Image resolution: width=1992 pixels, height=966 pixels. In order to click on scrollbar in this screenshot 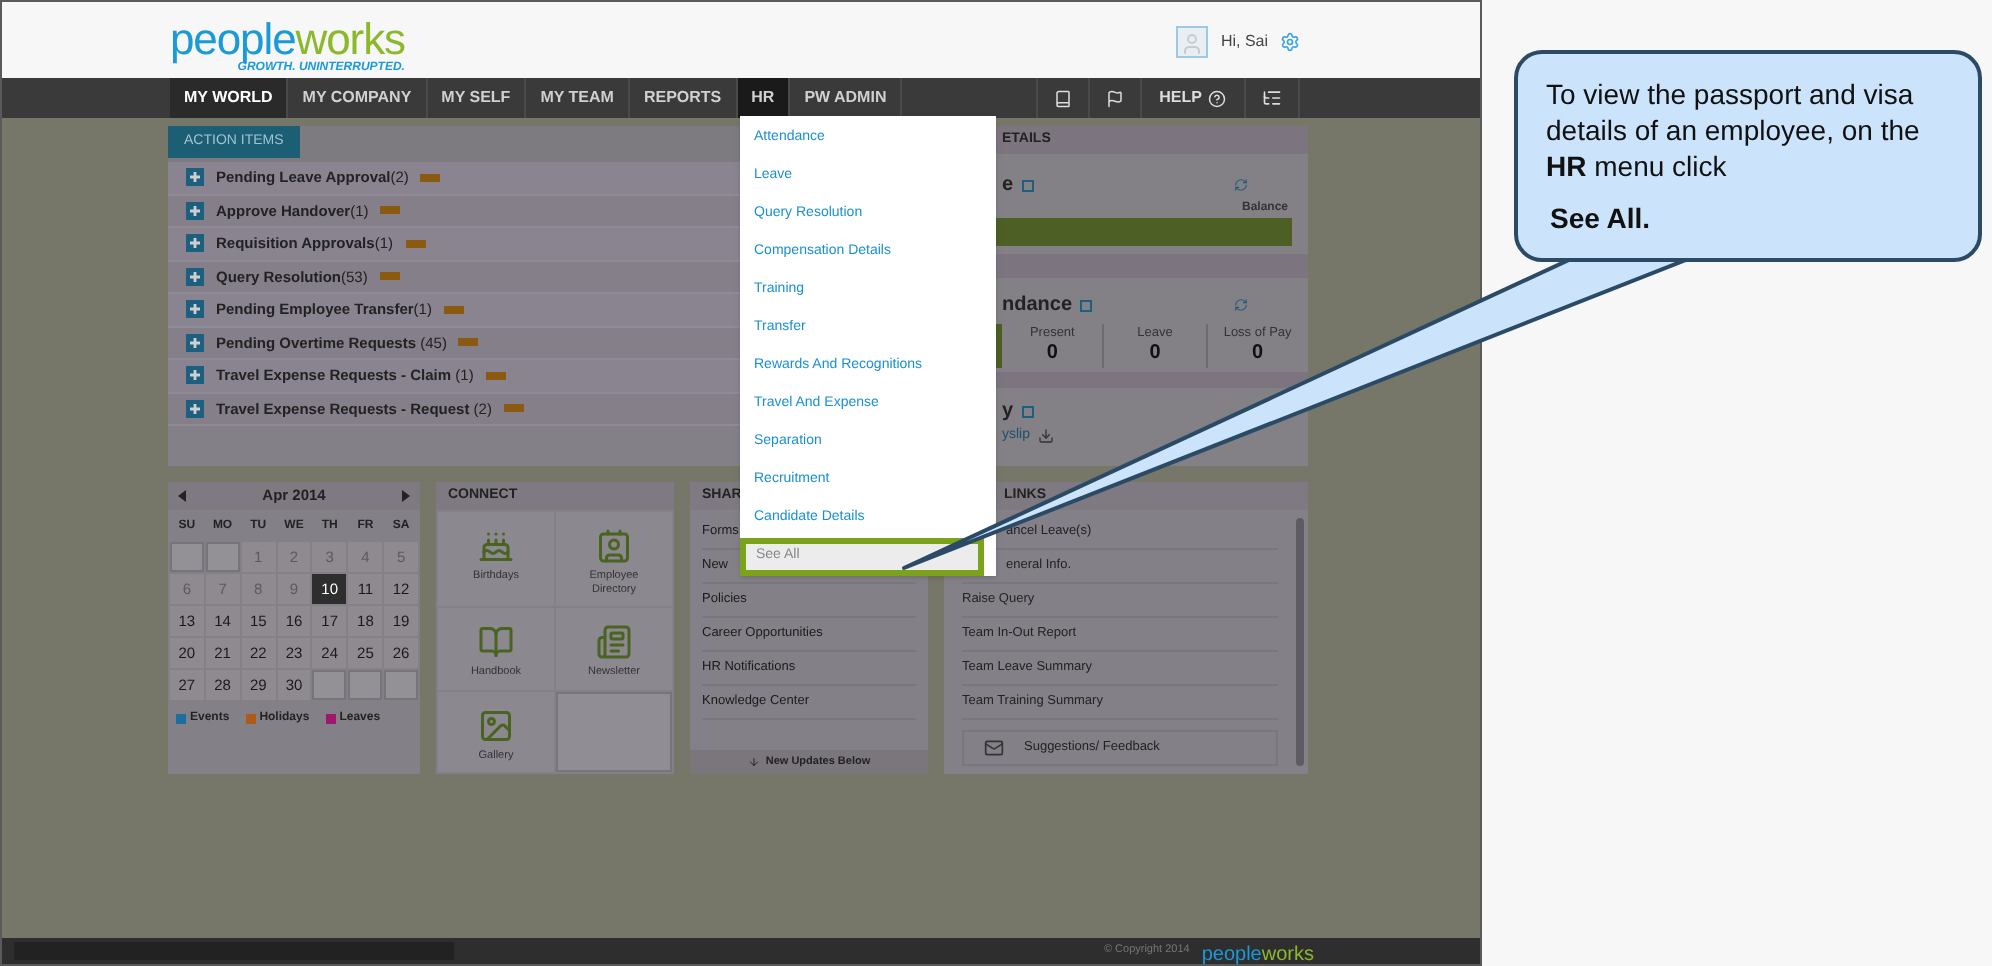, I will do `click(1300, 642)`.